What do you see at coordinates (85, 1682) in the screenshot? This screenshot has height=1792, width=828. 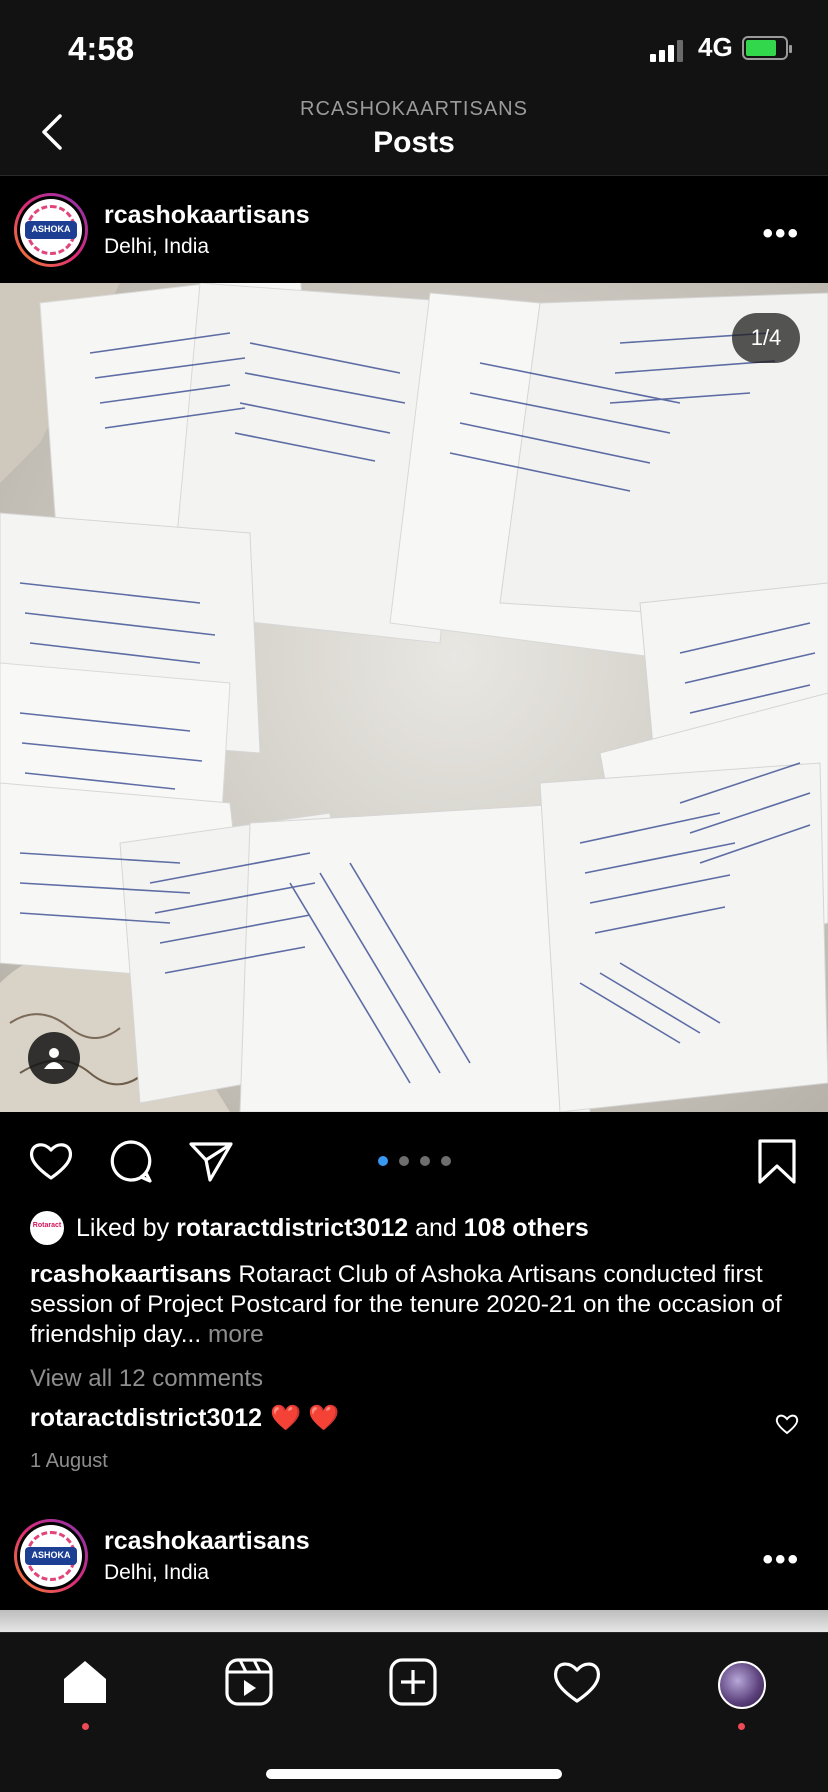 I see `home-icon` at bounding box center [85, 1682].